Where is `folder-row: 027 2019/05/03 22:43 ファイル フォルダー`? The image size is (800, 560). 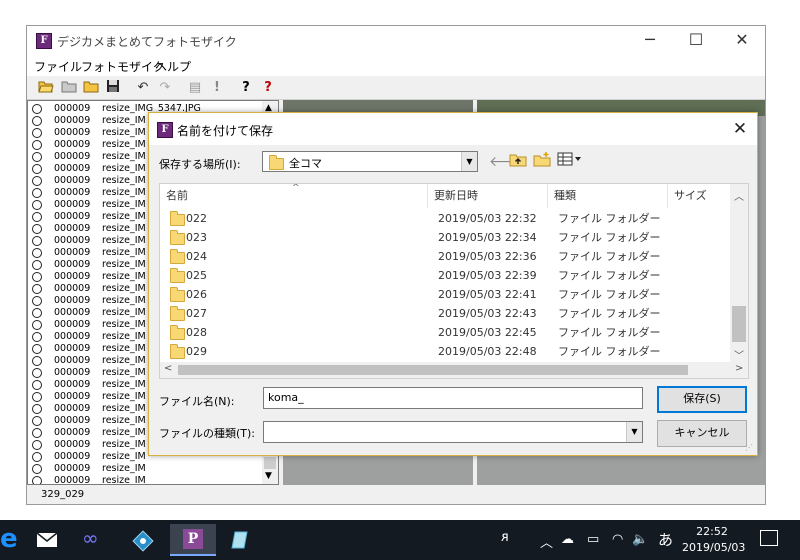
folder-row: 027 2019/05/03 22:43 ファイル フォルダー is located at coordinates (445, 313).